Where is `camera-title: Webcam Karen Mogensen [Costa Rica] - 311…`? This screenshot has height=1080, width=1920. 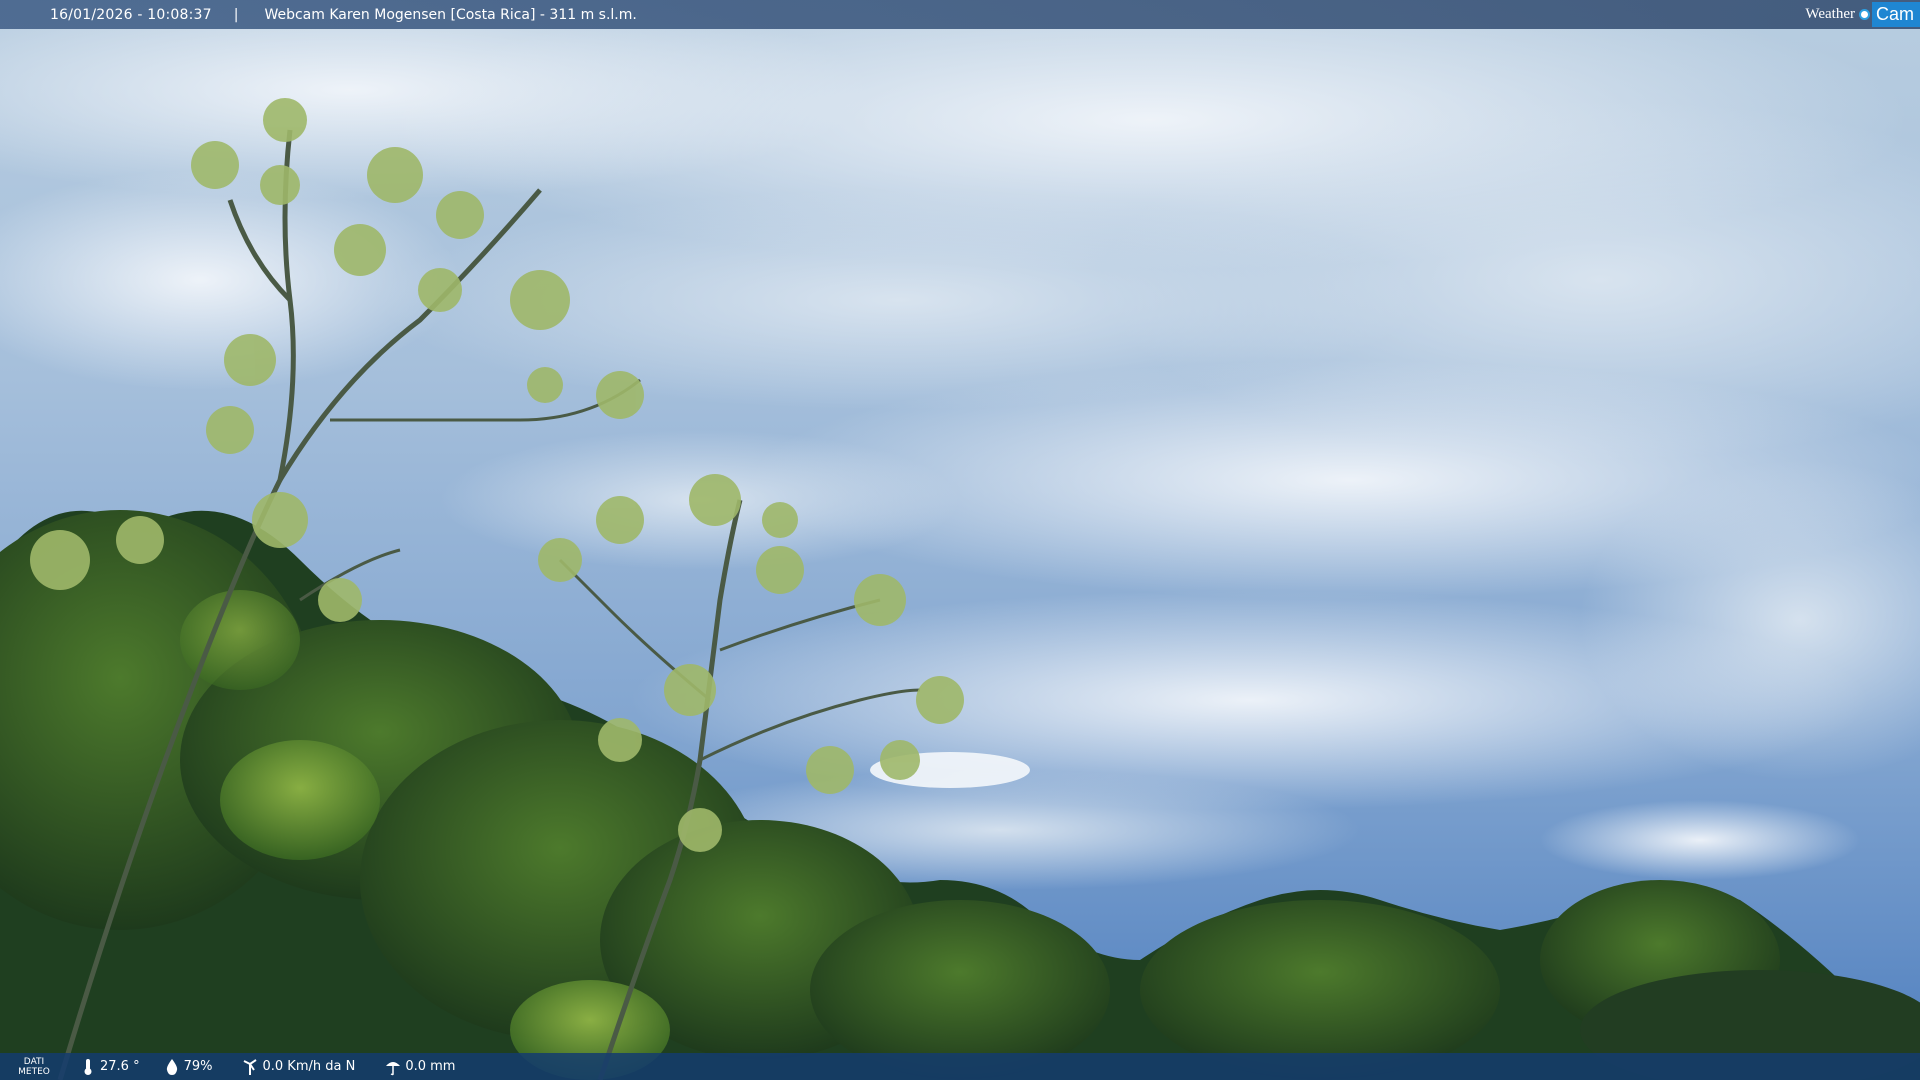 camera-title: Webcam Karen Mogensen [Costa Rica] - 311… is located at coordinates (450, 14).